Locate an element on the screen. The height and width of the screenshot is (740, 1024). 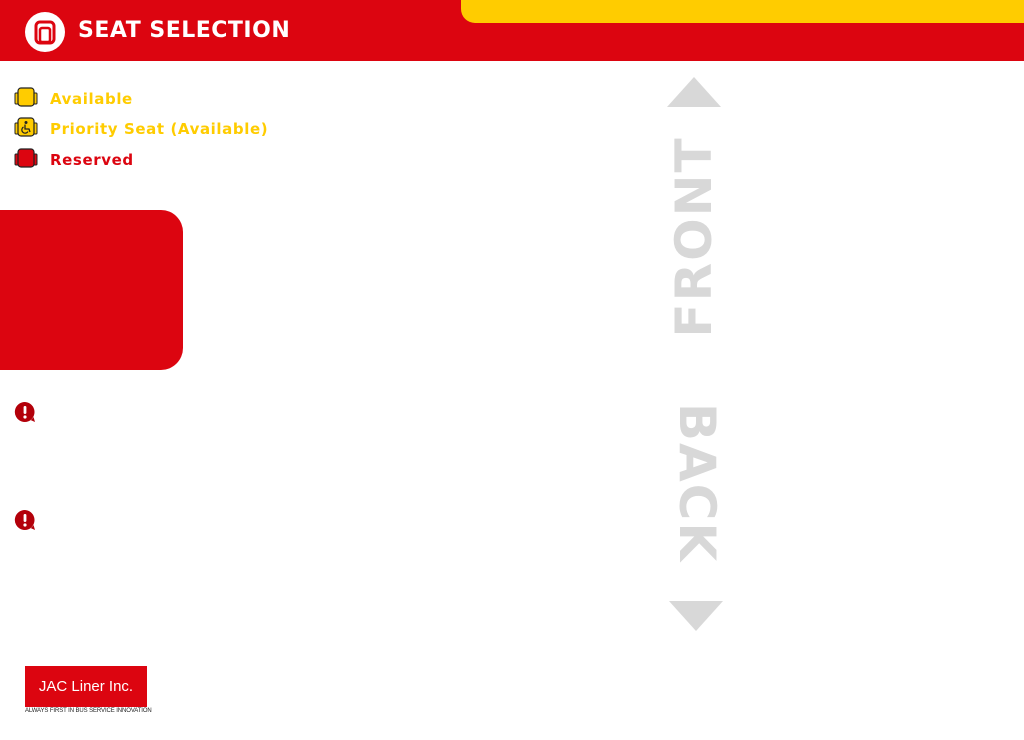
header-accent-stripe is located at coordinates (742, 11).